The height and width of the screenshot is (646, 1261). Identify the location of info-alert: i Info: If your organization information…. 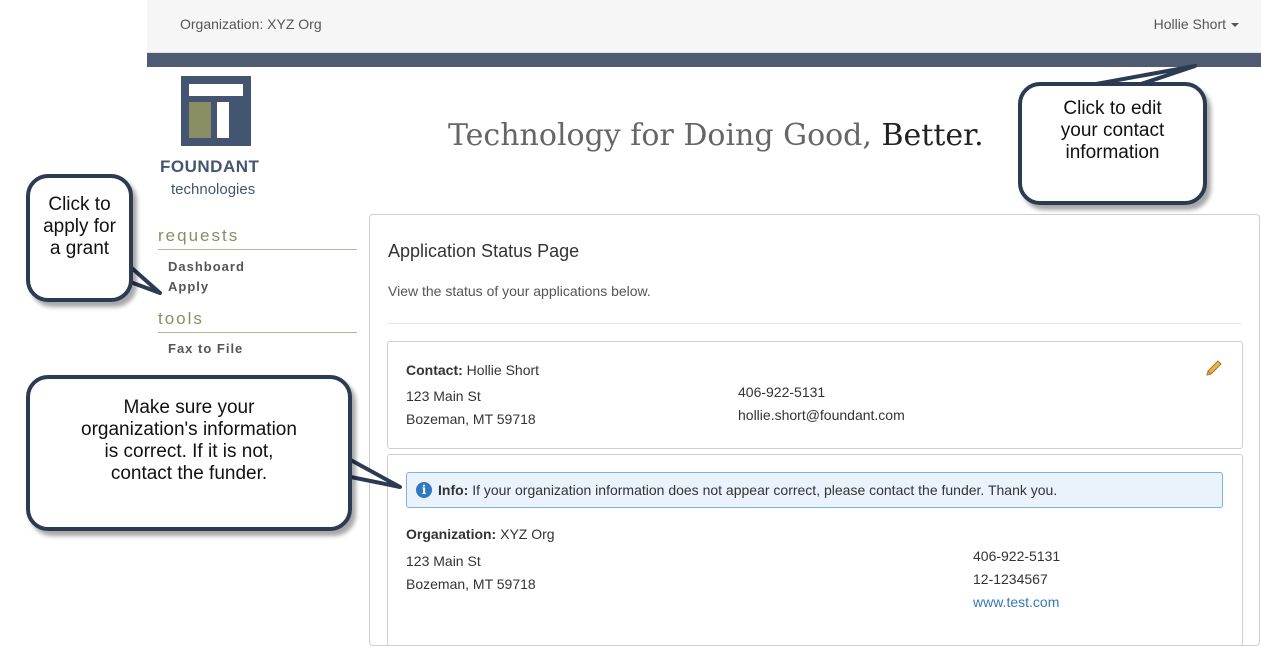
(814, 490).